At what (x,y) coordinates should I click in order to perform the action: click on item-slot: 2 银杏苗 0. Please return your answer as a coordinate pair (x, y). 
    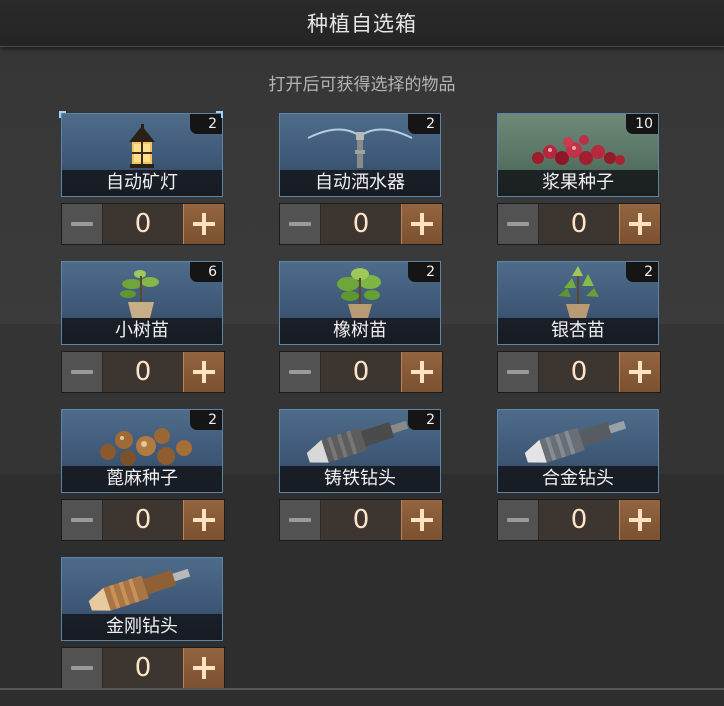
    Looking at the image, I should click on (579, 328).